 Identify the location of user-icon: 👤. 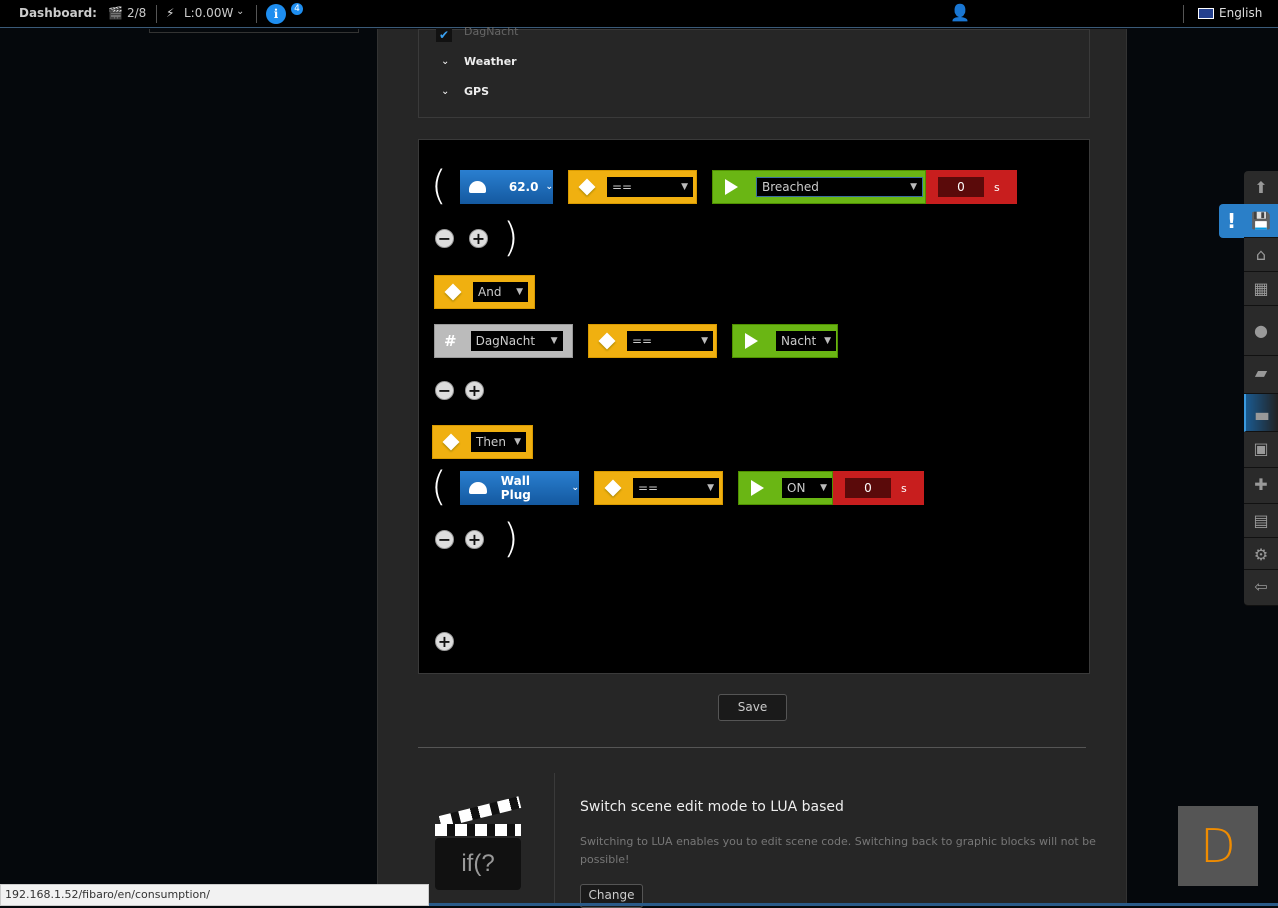
(960, 12).